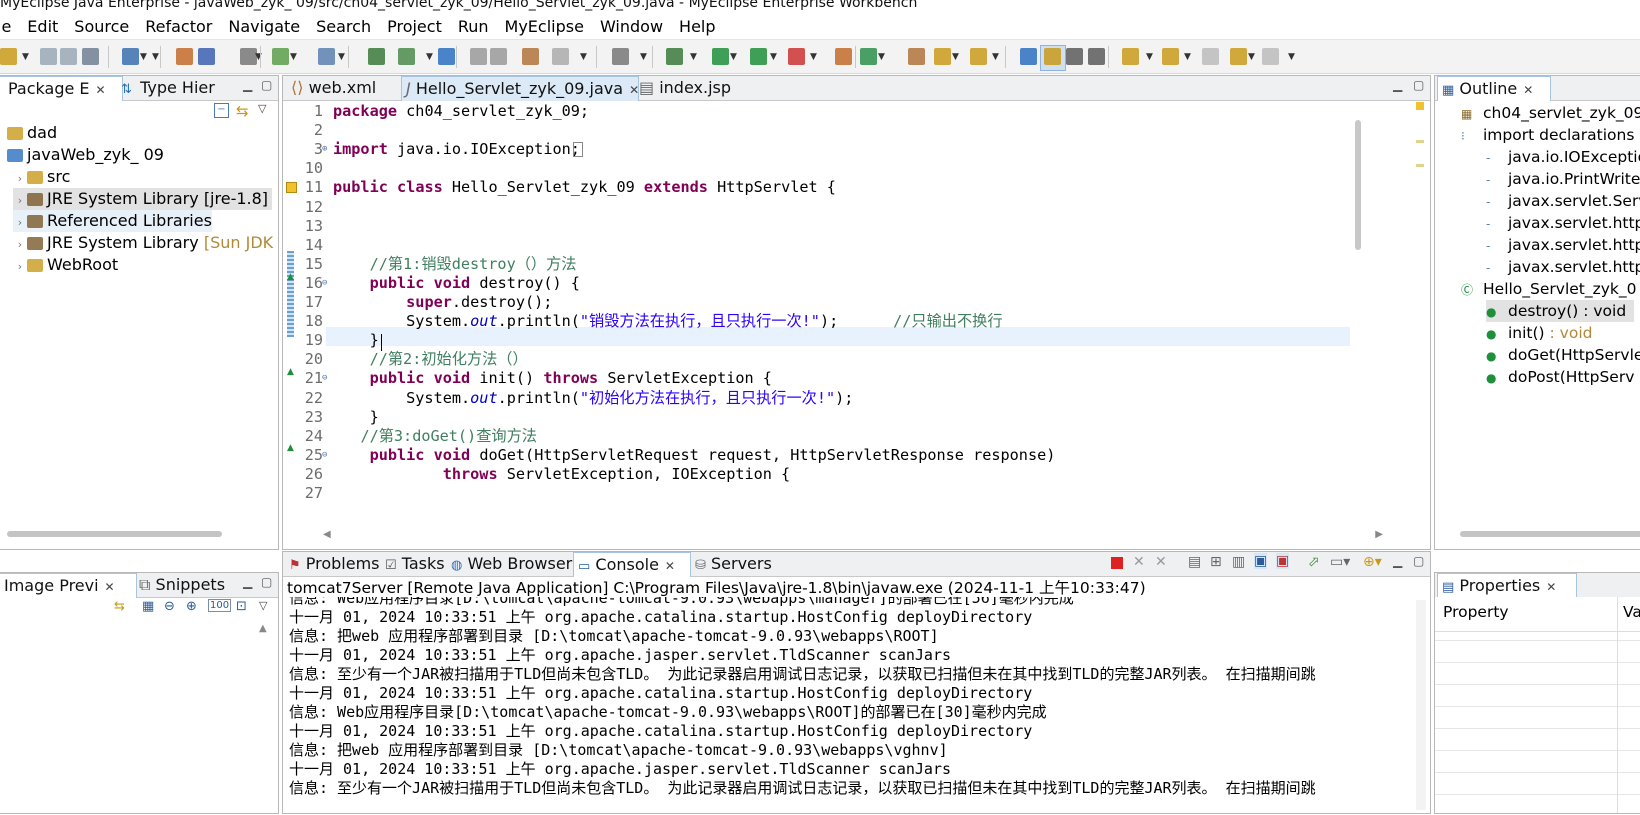  What do you see at coordinates (1216, 562) in the screenshot?
I see `scroll-lock-icon: ⊞` at bounding box center [1216, 562].